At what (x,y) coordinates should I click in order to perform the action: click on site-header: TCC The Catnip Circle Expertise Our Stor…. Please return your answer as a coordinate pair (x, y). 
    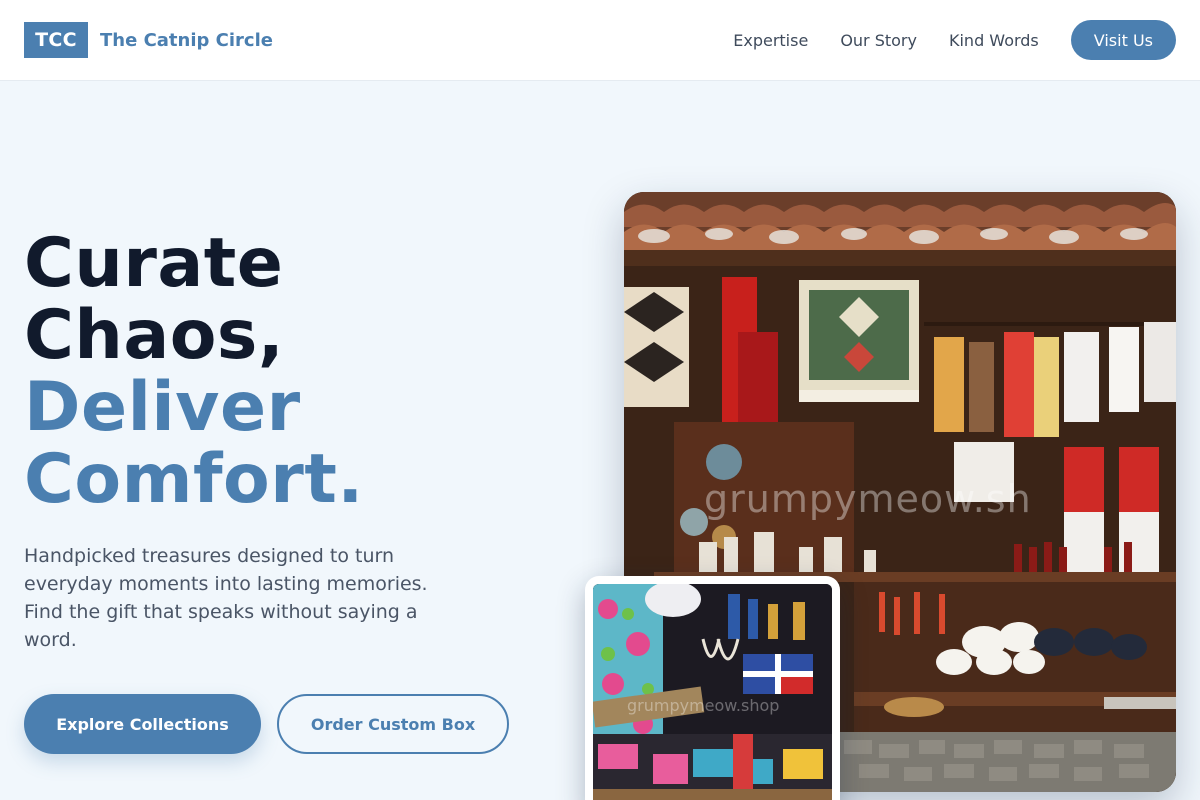
    Looking at the image, I should click on (600, 40).